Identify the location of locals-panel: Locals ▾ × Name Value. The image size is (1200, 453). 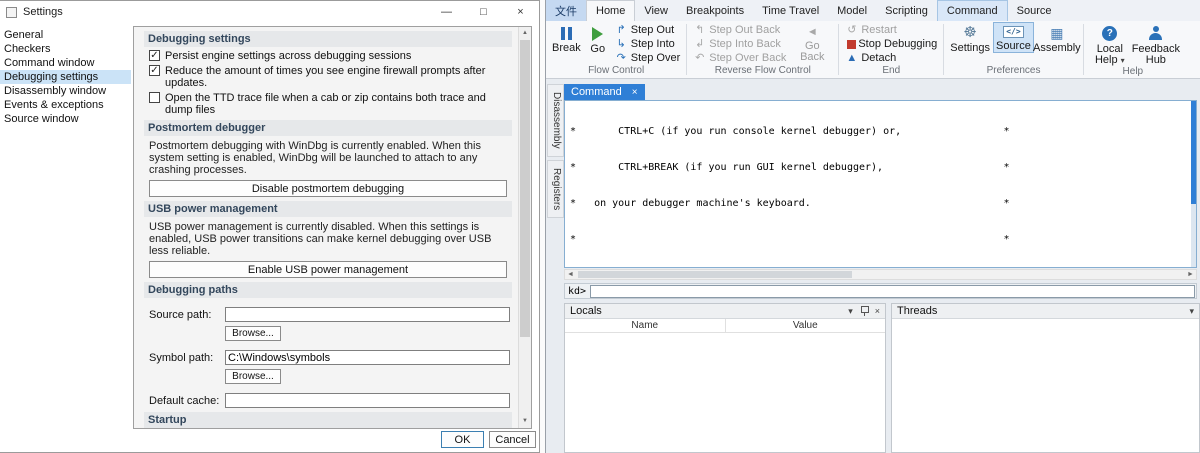
(725, 378).